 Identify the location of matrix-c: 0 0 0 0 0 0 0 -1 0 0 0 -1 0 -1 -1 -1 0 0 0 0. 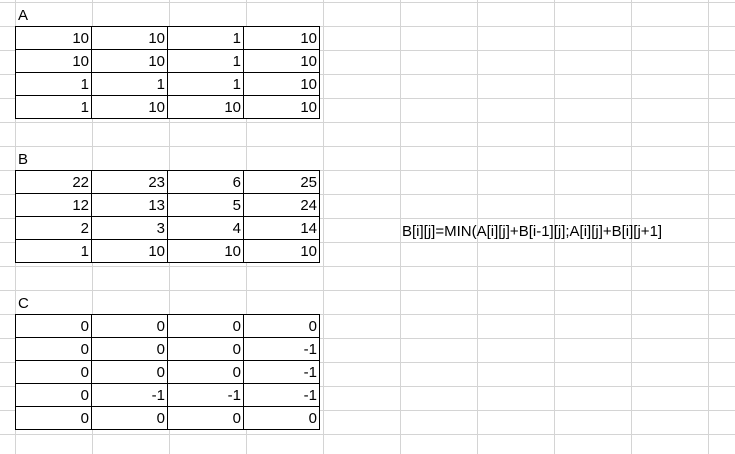
(167, 372).